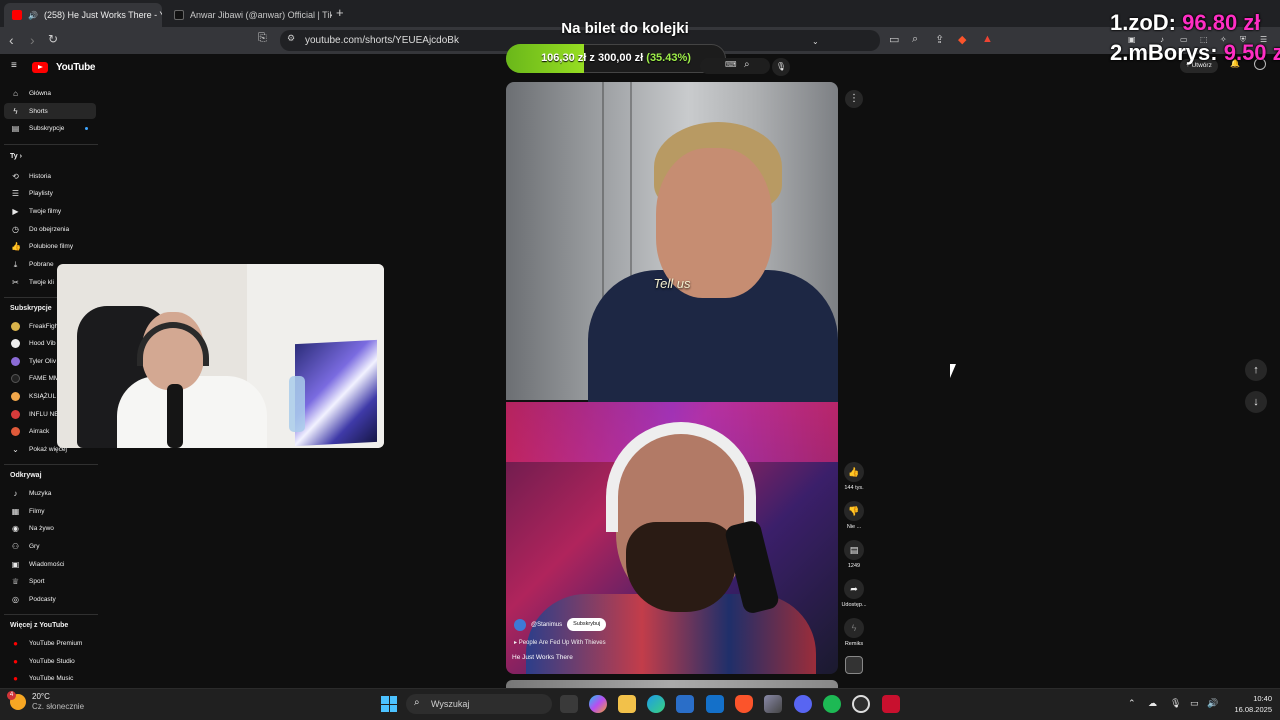  What do you see at coordinates (598, 704) in the screenshot?
I see `copilot-icon` at bounding box center [598, 704].